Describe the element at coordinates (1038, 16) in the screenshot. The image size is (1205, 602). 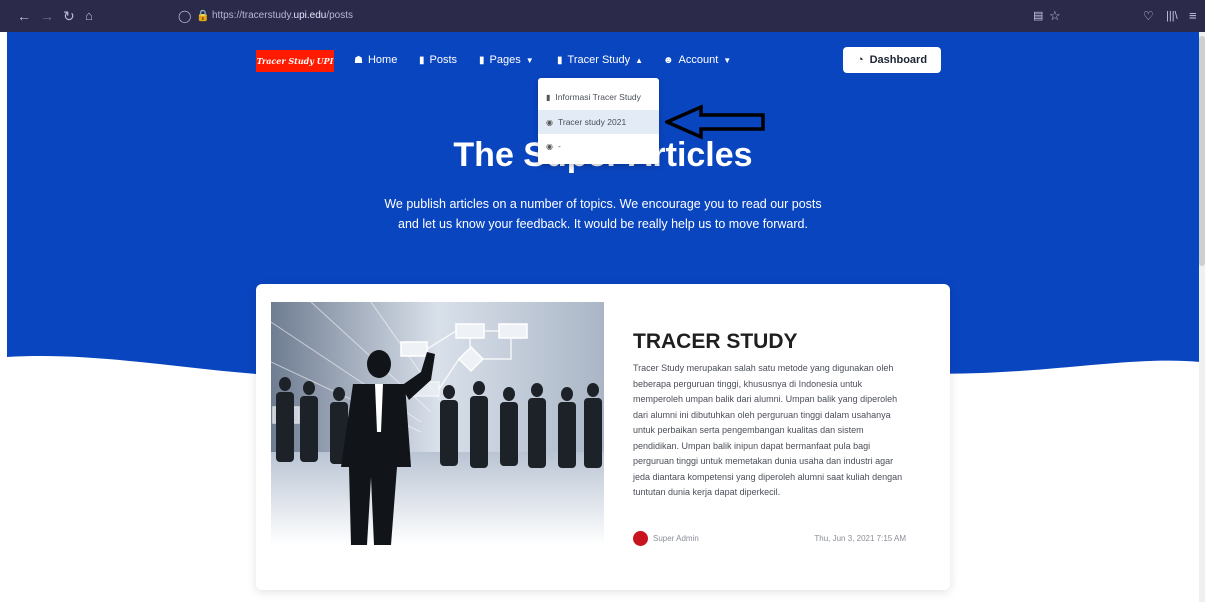
I see `reader-view-icon: ▤` at that location.